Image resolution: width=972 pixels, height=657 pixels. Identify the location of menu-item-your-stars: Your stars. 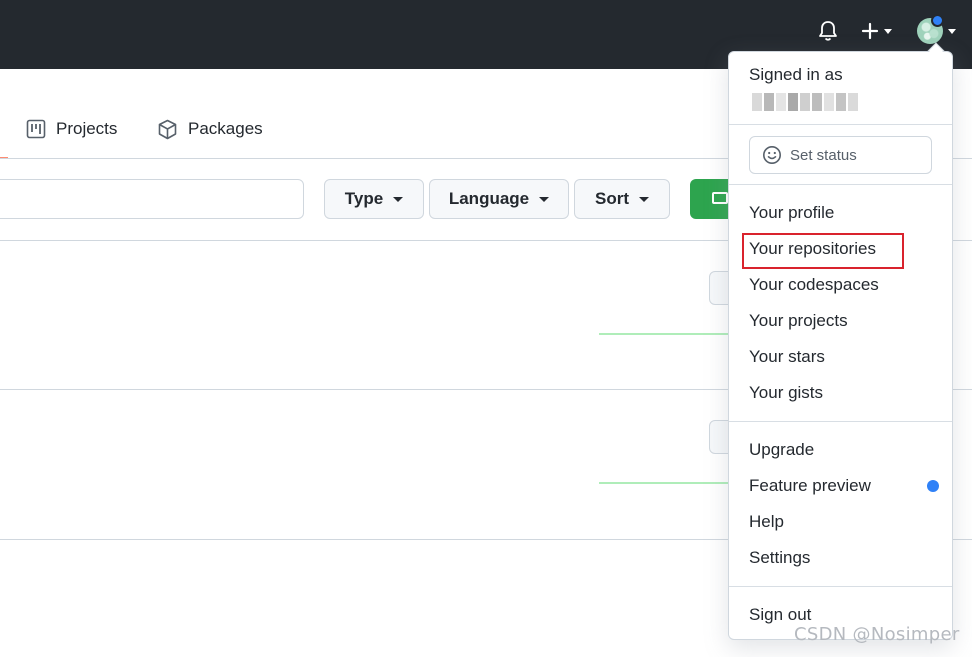
(787, 357).